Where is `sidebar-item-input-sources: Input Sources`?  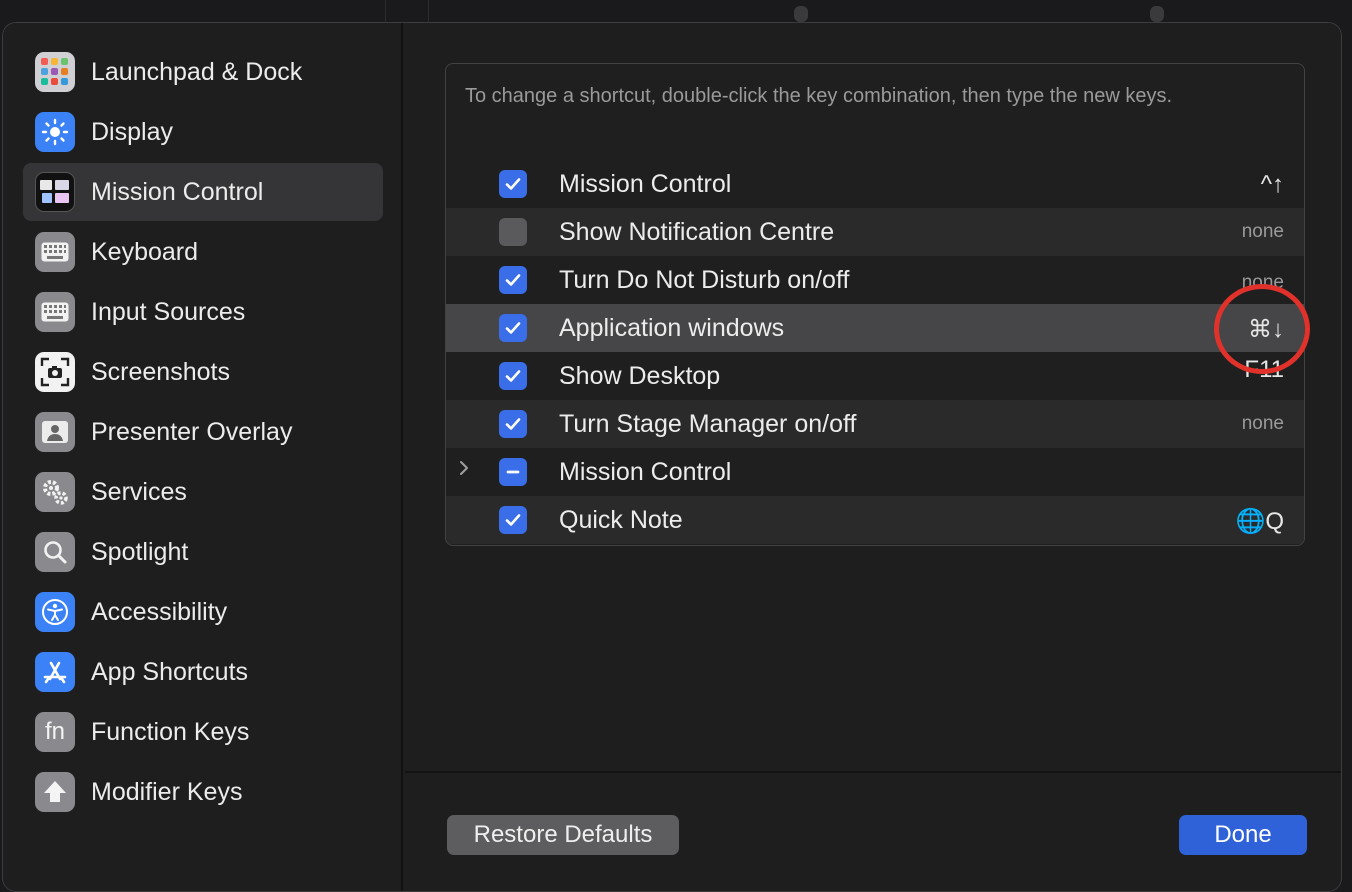
sidebar-item-input-sources: Input Sources is located at coordinates (203, 312).